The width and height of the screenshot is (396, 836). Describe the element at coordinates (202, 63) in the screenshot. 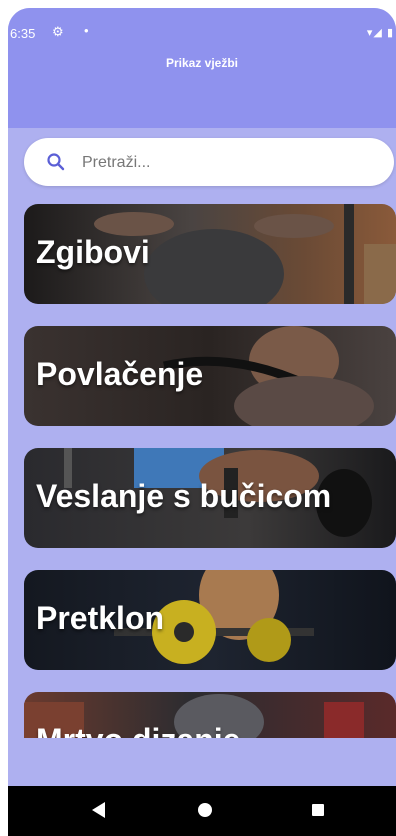

I see `page-title: Prikaz vježbi` at that location.